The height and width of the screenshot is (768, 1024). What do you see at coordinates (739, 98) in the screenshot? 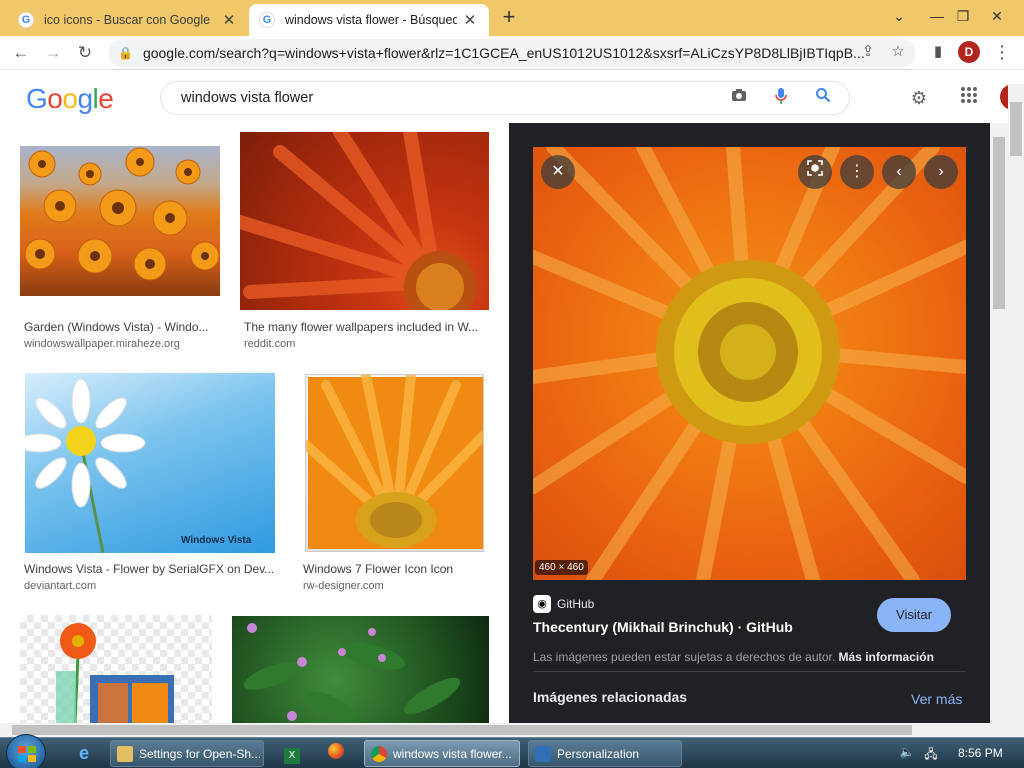
I see `camera-search-icon` at bounding box center [739, 98].